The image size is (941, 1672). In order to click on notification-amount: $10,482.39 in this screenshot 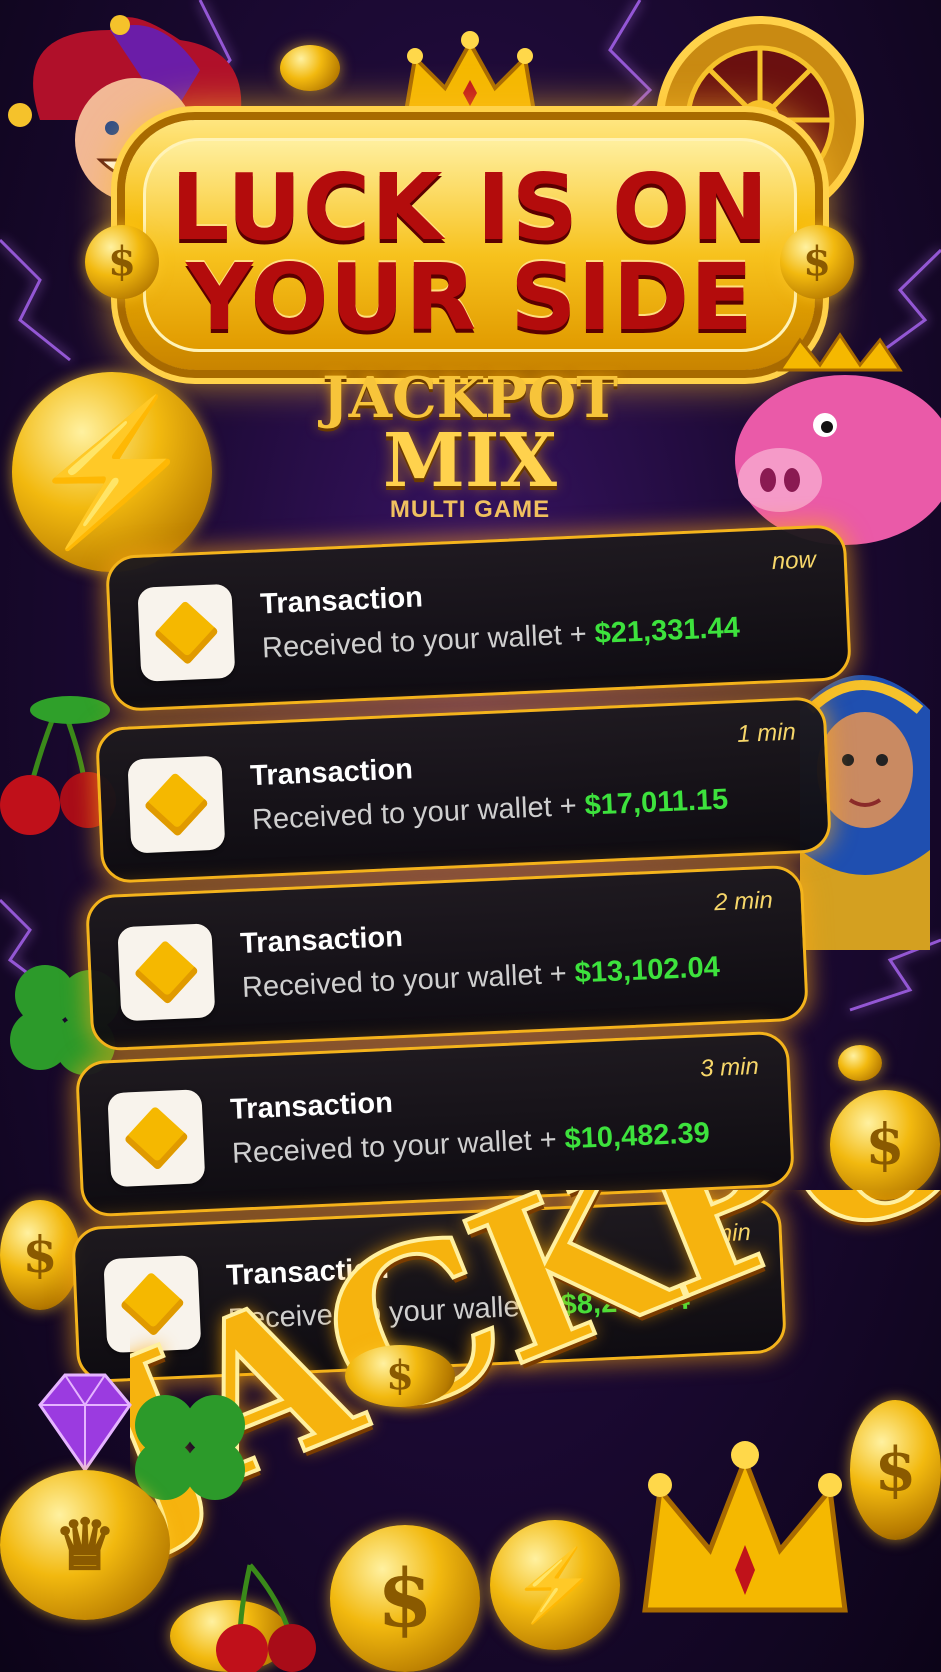, I will do `click(637, 1136)`.